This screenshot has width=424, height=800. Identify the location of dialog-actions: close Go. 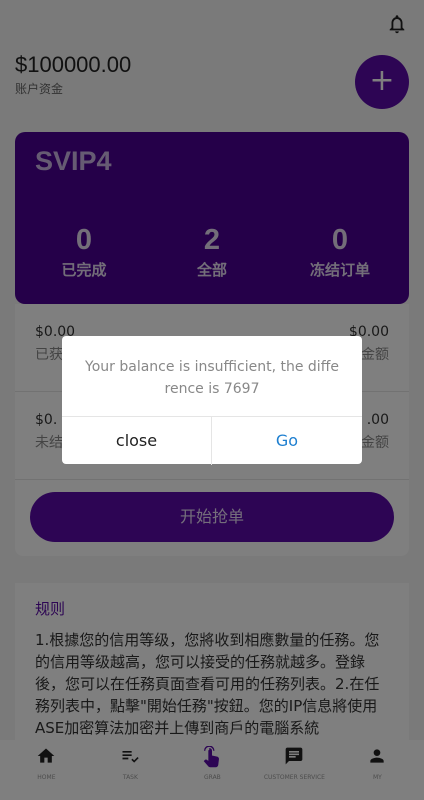
(212, 440).